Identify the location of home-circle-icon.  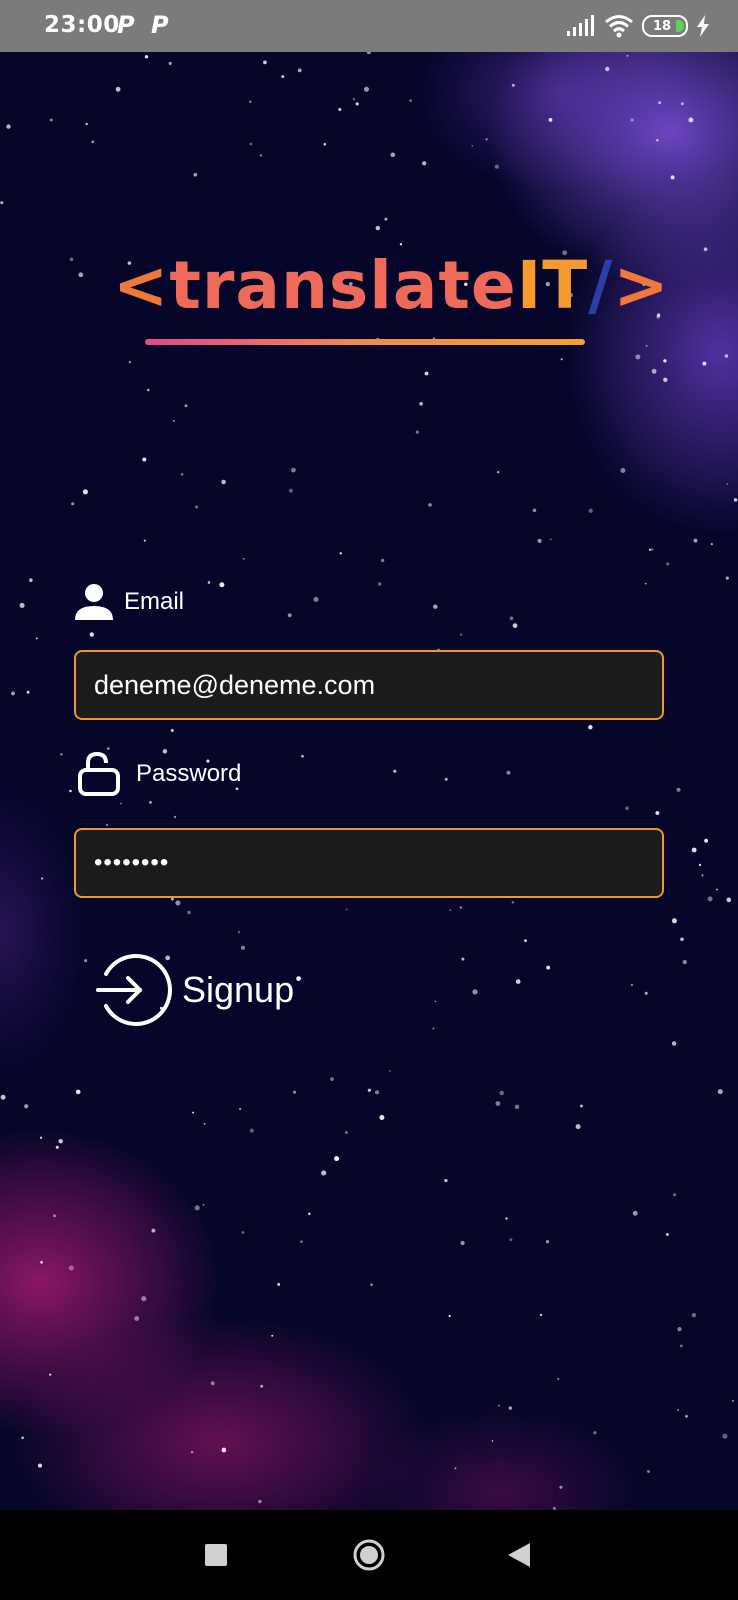
(369, 1555).